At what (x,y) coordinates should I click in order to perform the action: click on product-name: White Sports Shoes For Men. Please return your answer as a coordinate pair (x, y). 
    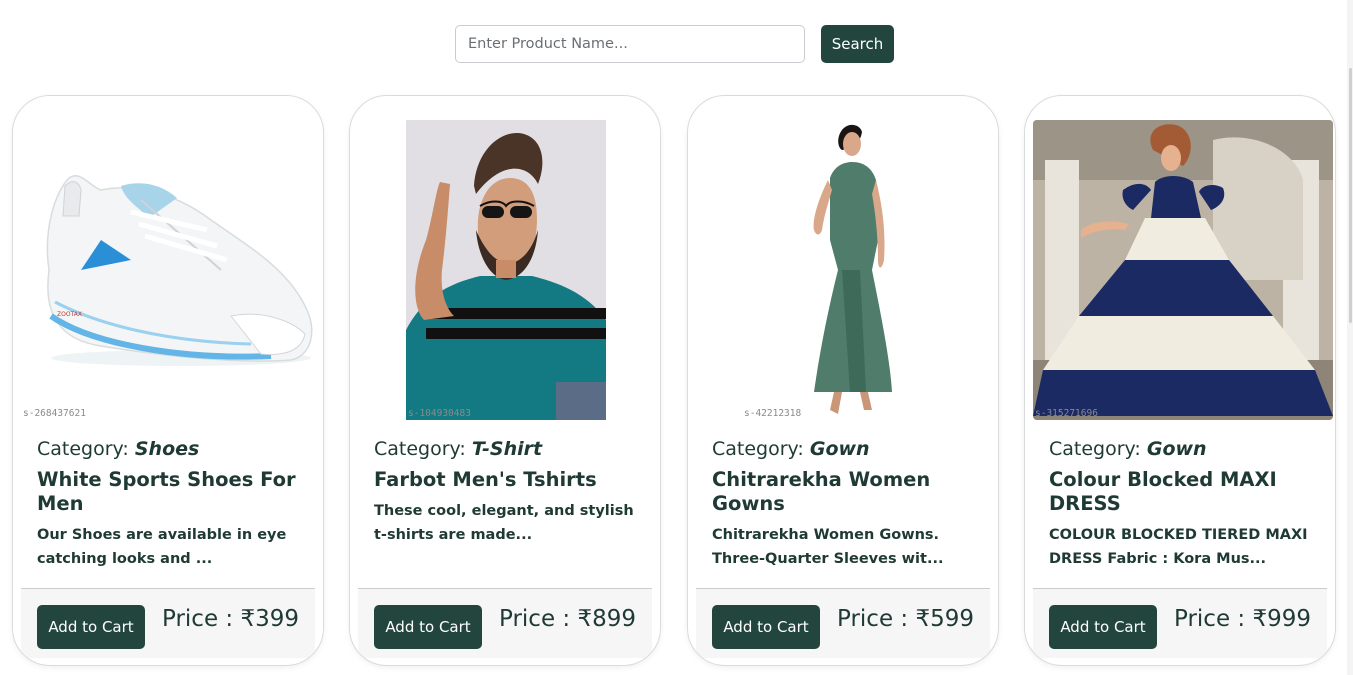
    Looking at the image, I should click on (173, 492).